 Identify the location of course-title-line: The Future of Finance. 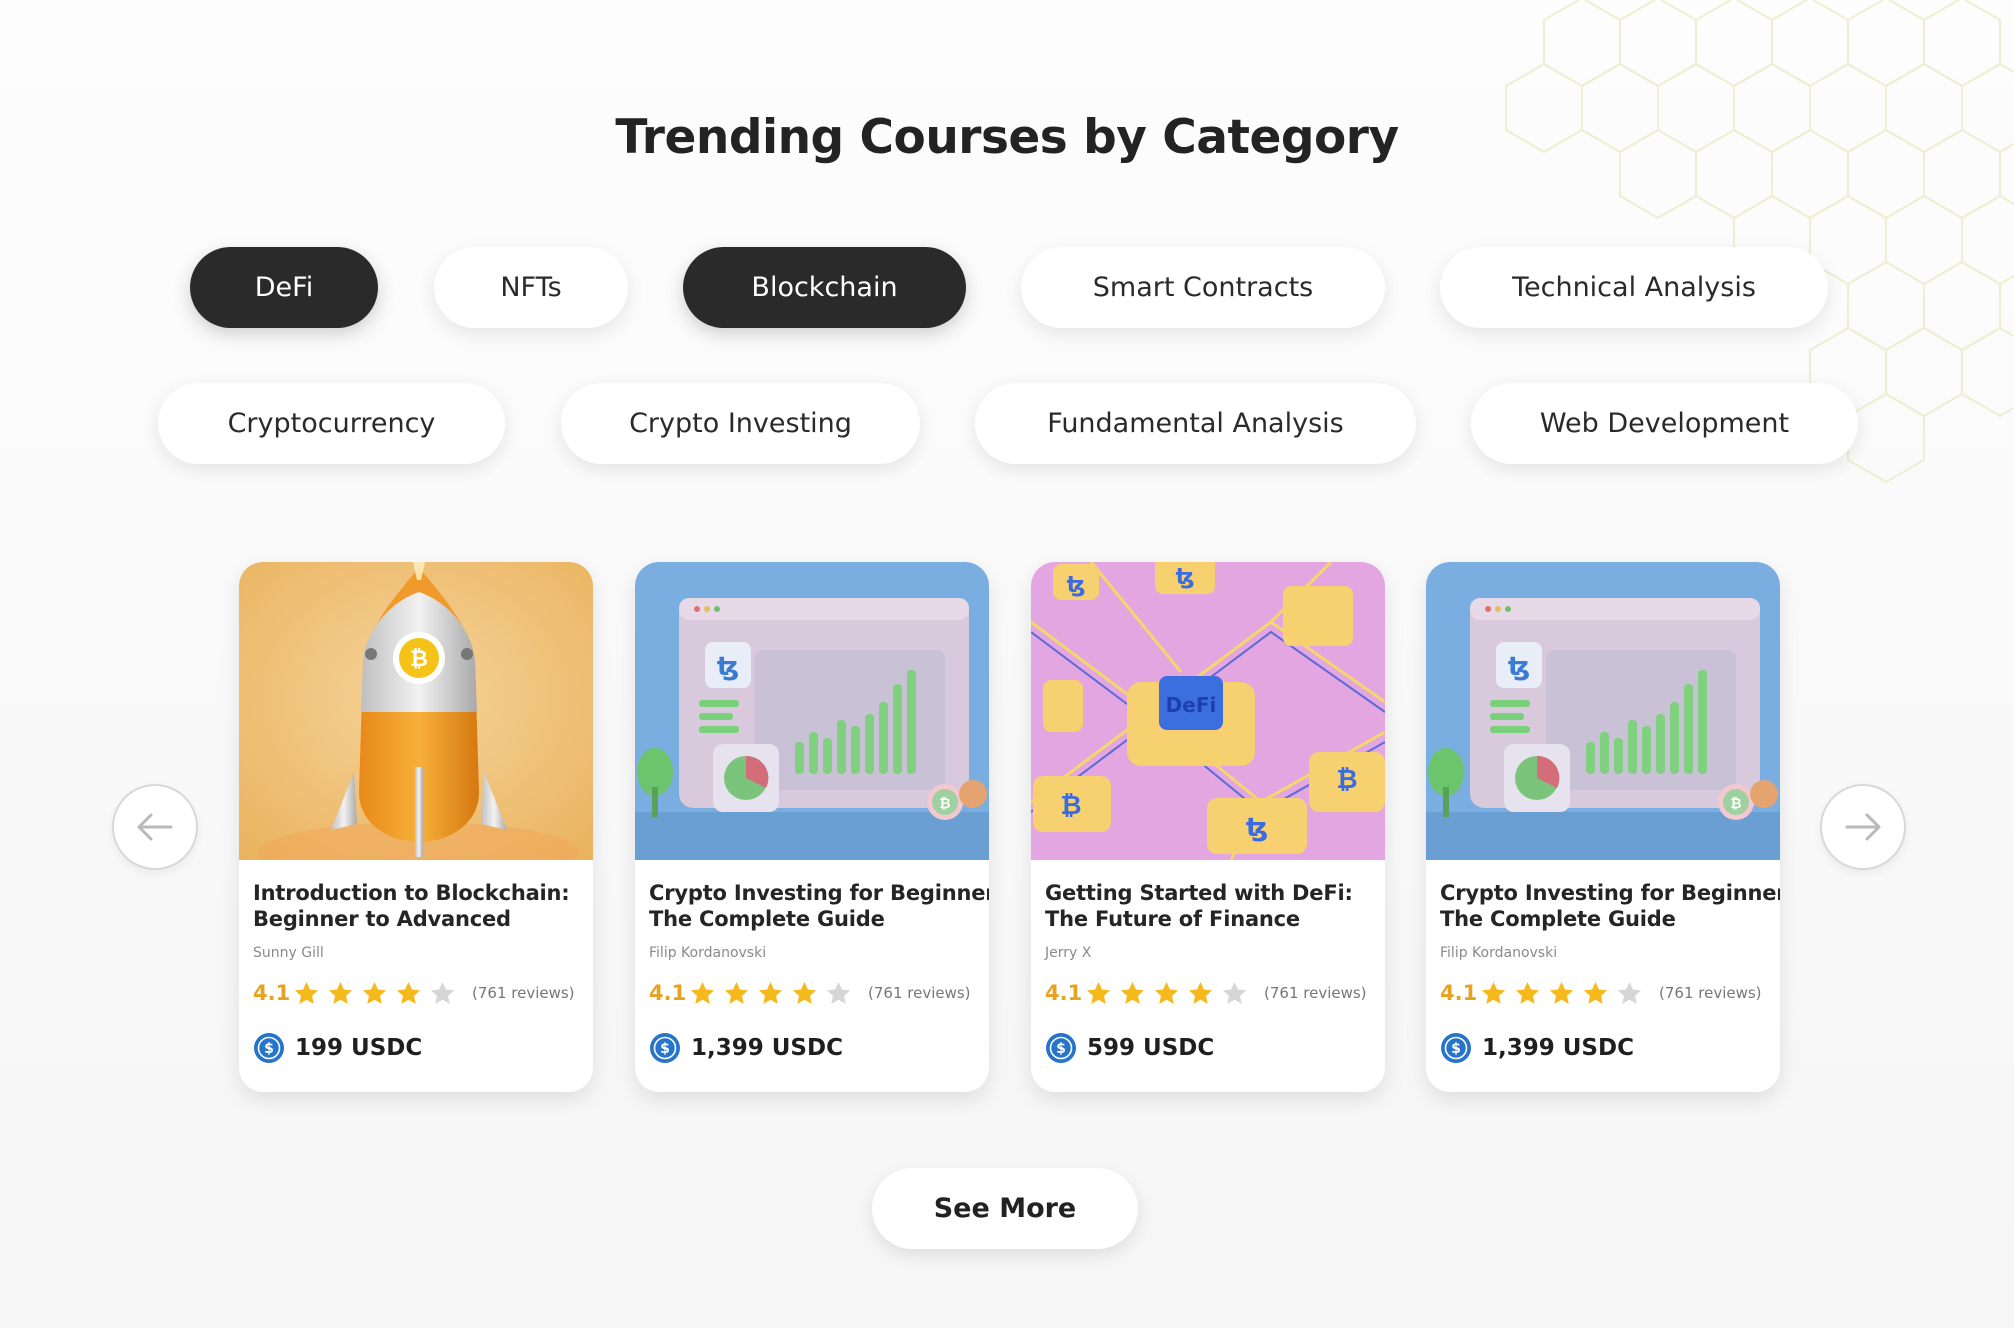
(1172, 919).